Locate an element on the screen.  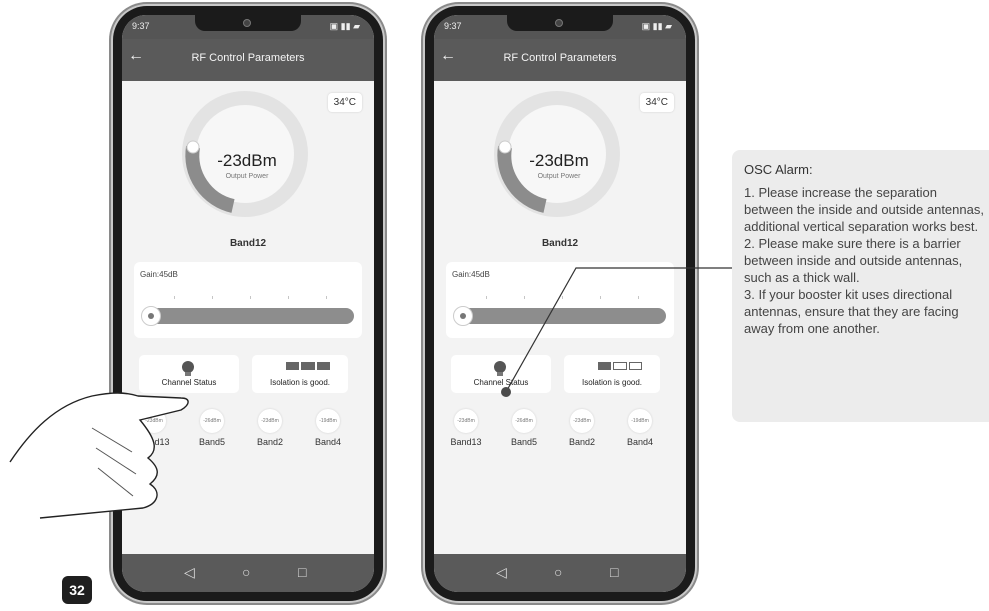
note-title: OSC Alarm: is located at coordinates (778, 169).